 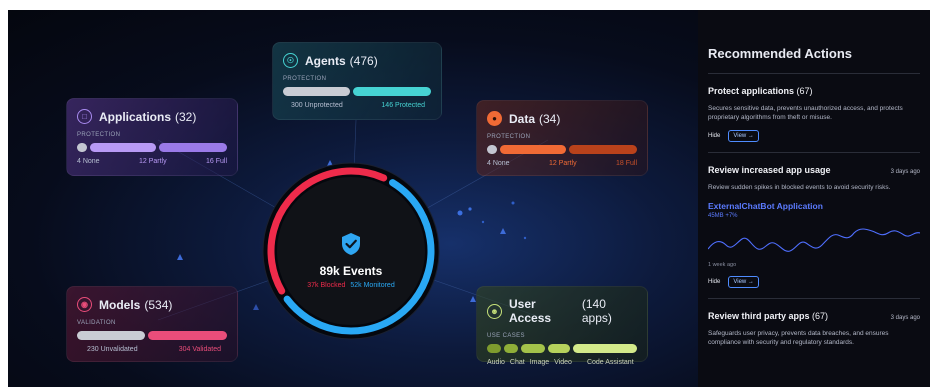 I want to click on users-icon: ☻, so click(x=494, y=311).